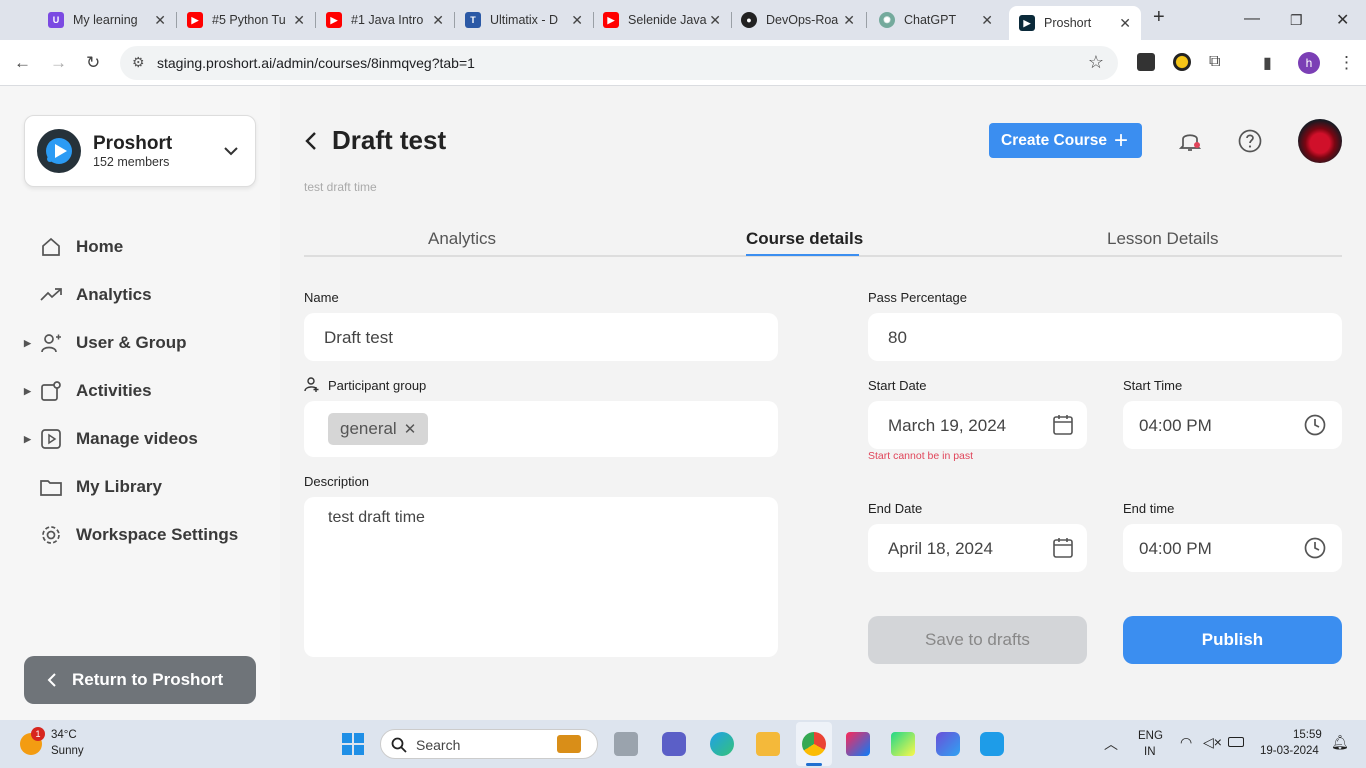  I want to click on file-explorer-icon, so click(768, 744).